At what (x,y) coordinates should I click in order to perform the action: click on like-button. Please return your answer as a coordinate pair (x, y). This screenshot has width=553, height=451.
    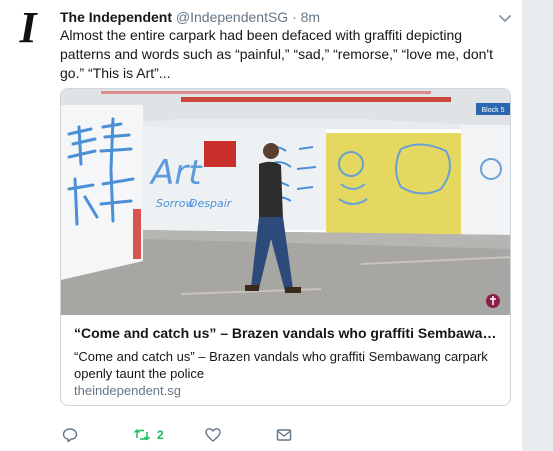
    Looking at the image, I should click on (213, 435).